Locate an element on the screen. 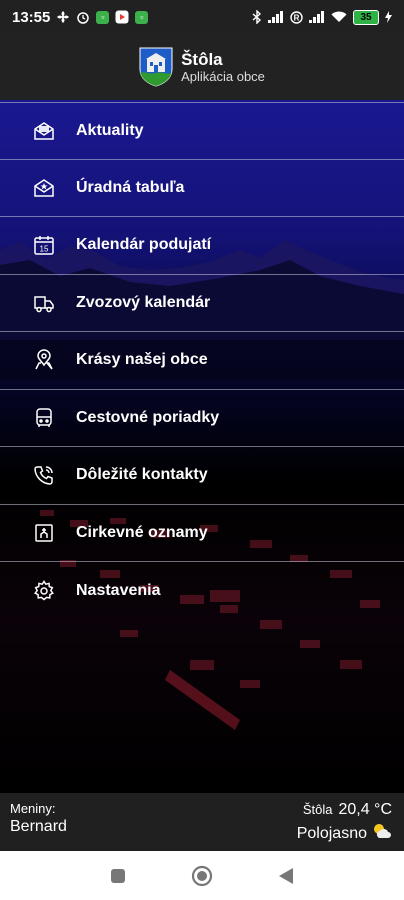  menu-item-nastavenia: Nastavenia is located at coordinates (202, 591).